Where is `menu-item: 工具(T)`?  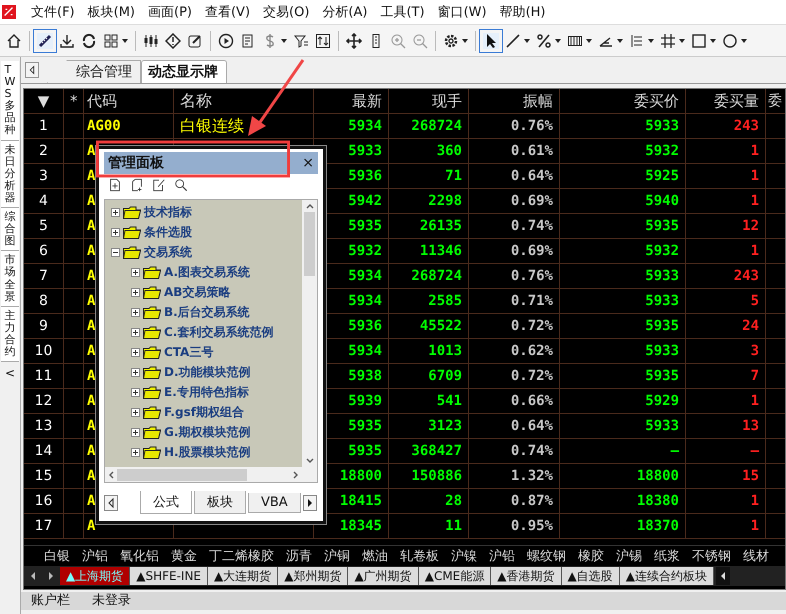
menu-item: 工具(T) is located at coordinates (402, 12).